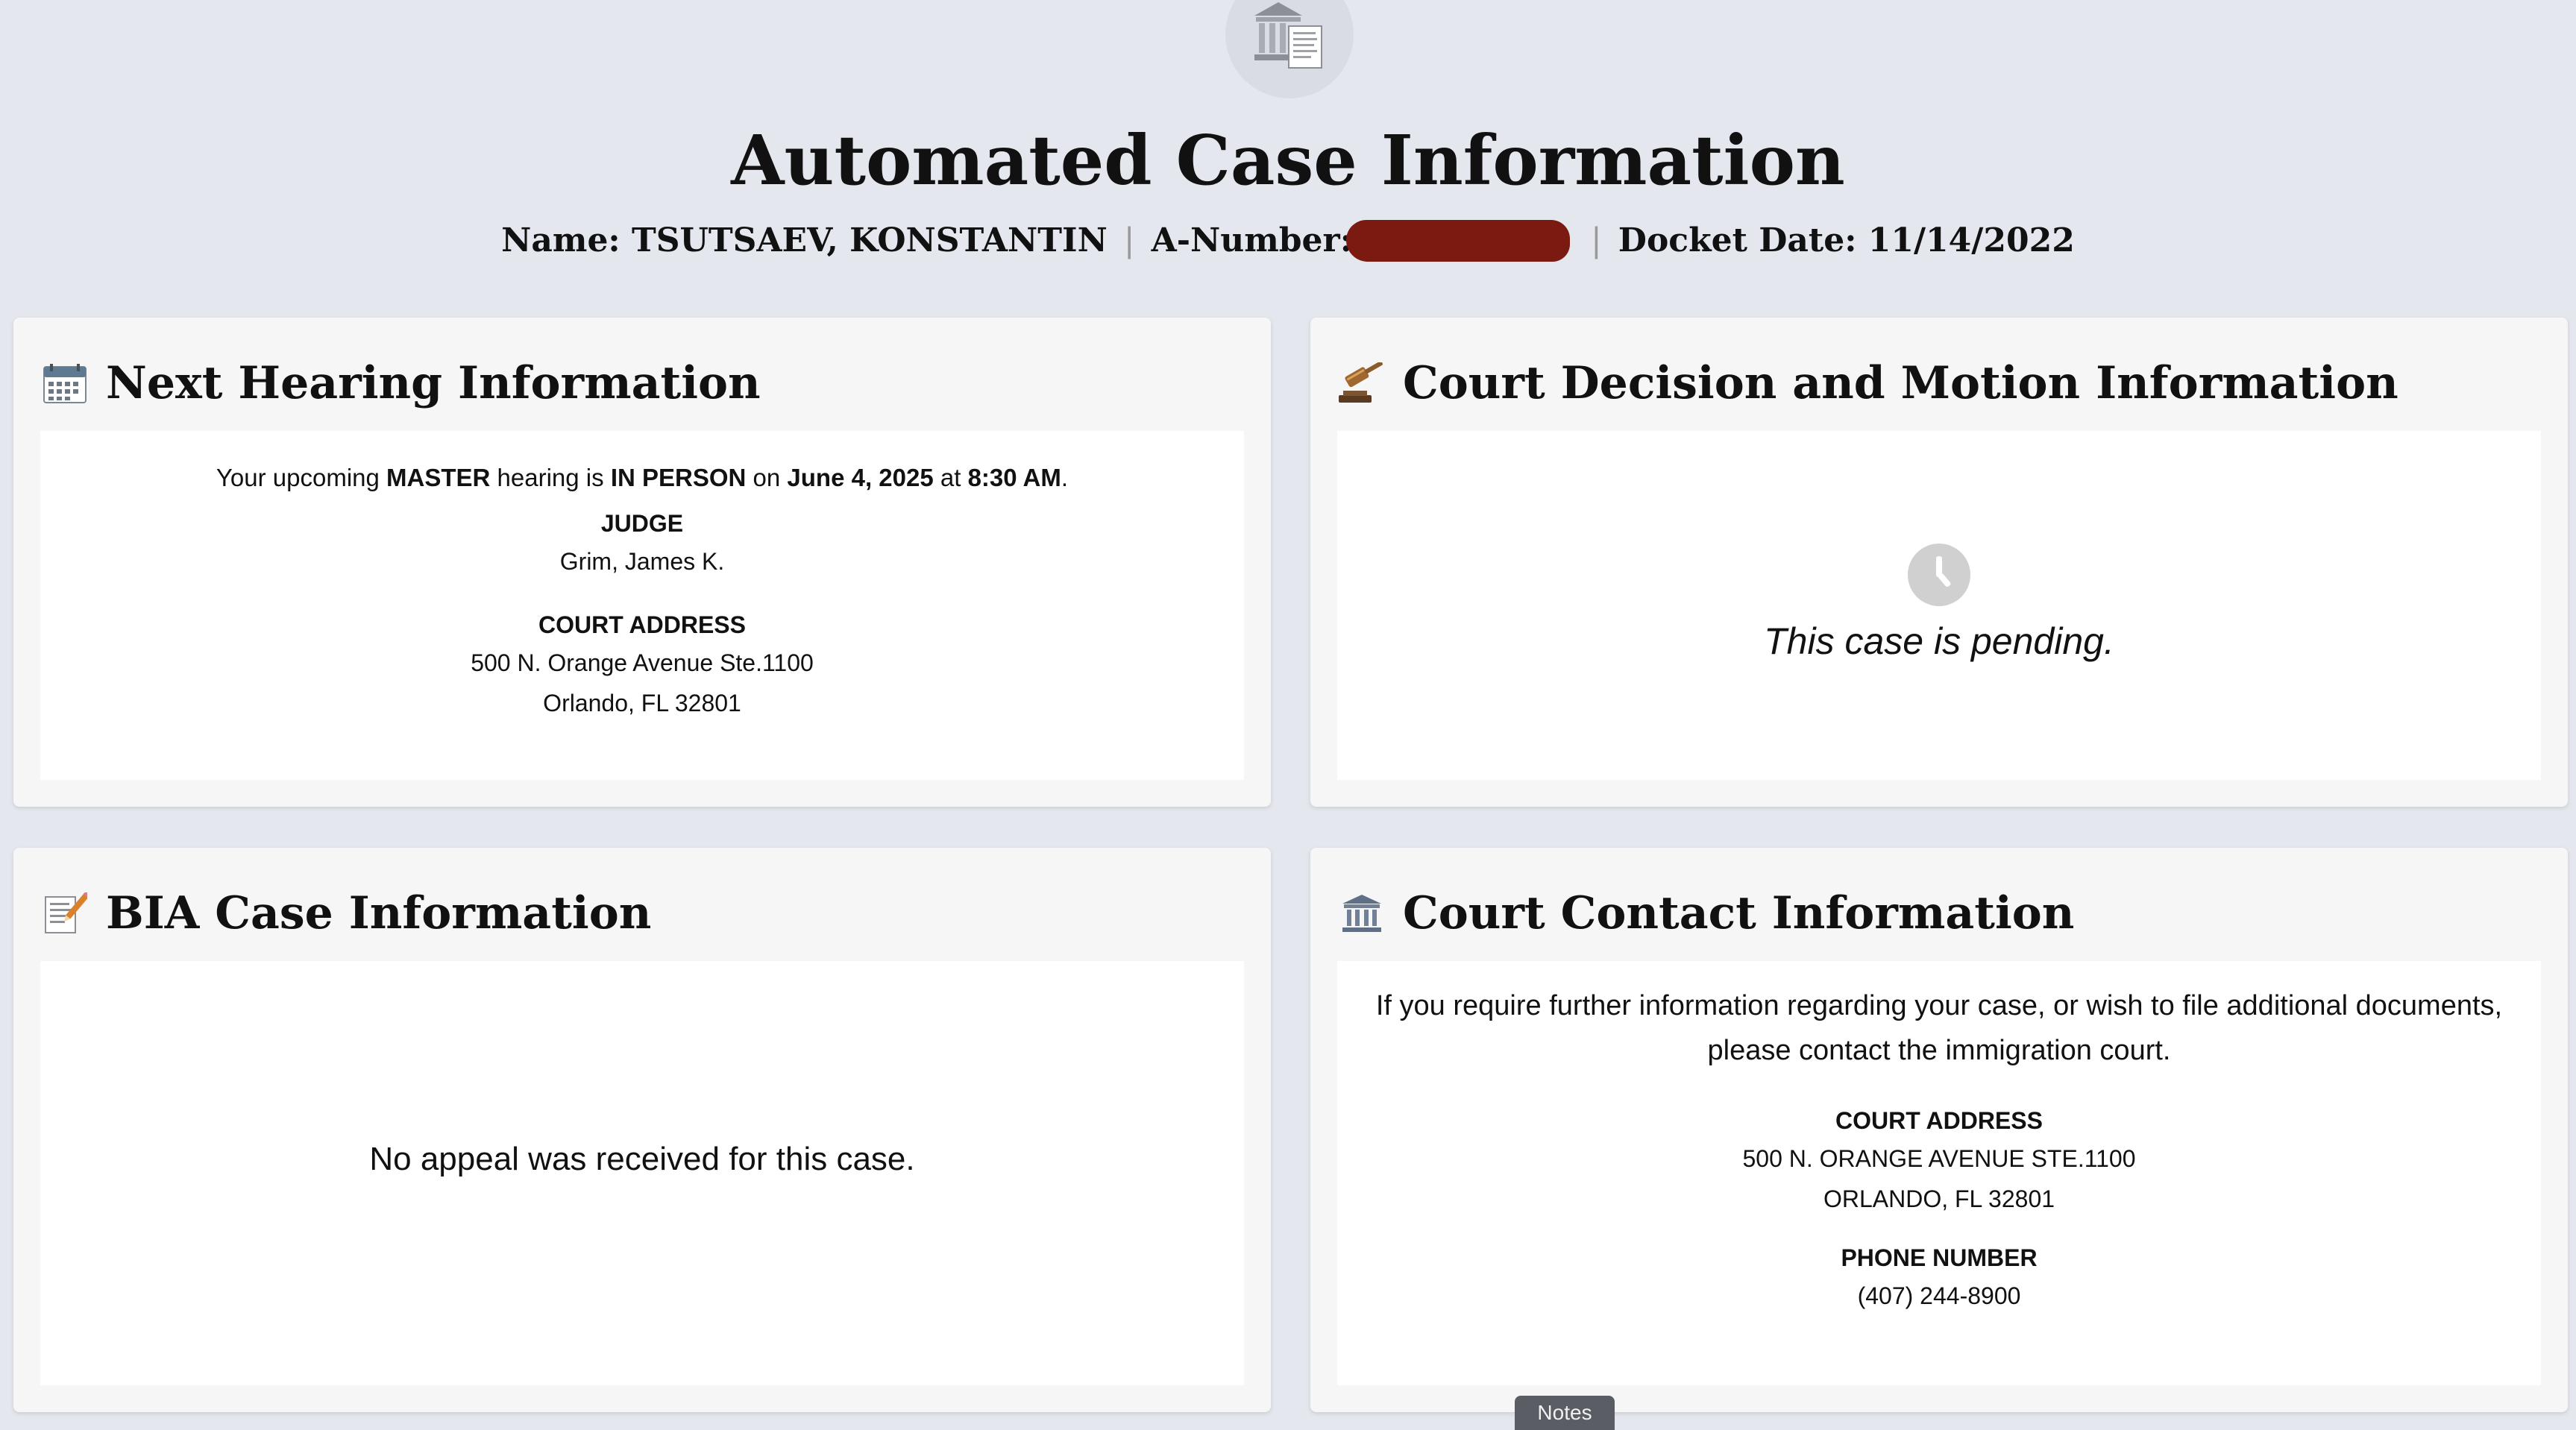 The width and height of the screenshot is (2576, 1430). Describe the element at coordinates (642, 543) in the screenshot. I see `judge-block: JUDGE Grim, James K.` at that location.